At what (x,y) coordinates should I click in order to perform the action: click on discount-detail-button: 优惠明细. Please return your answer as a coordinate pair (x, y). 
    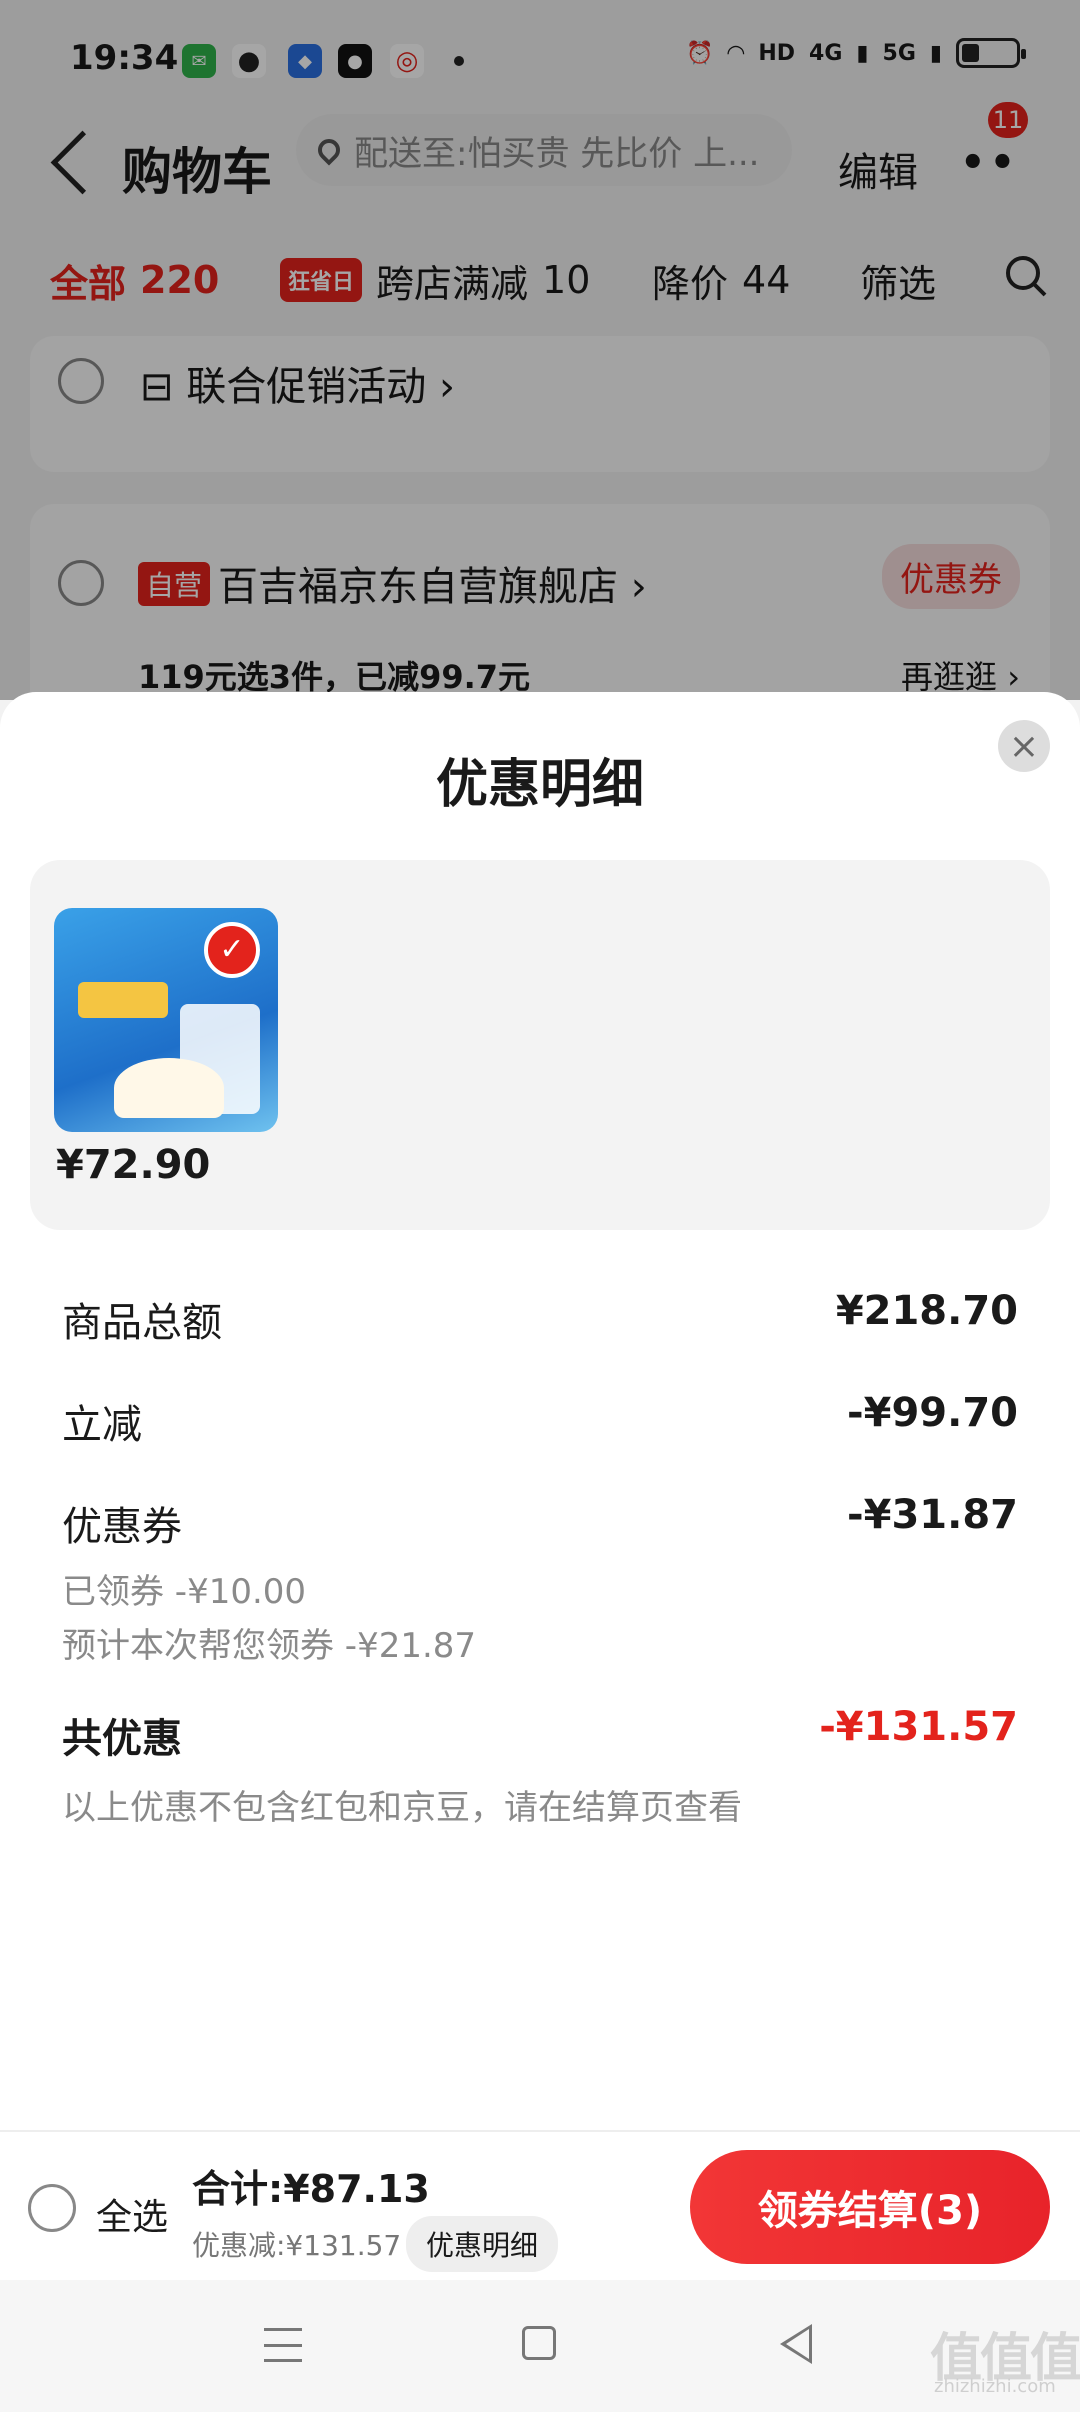
    Looking at the image, I should click on (482, 2244).